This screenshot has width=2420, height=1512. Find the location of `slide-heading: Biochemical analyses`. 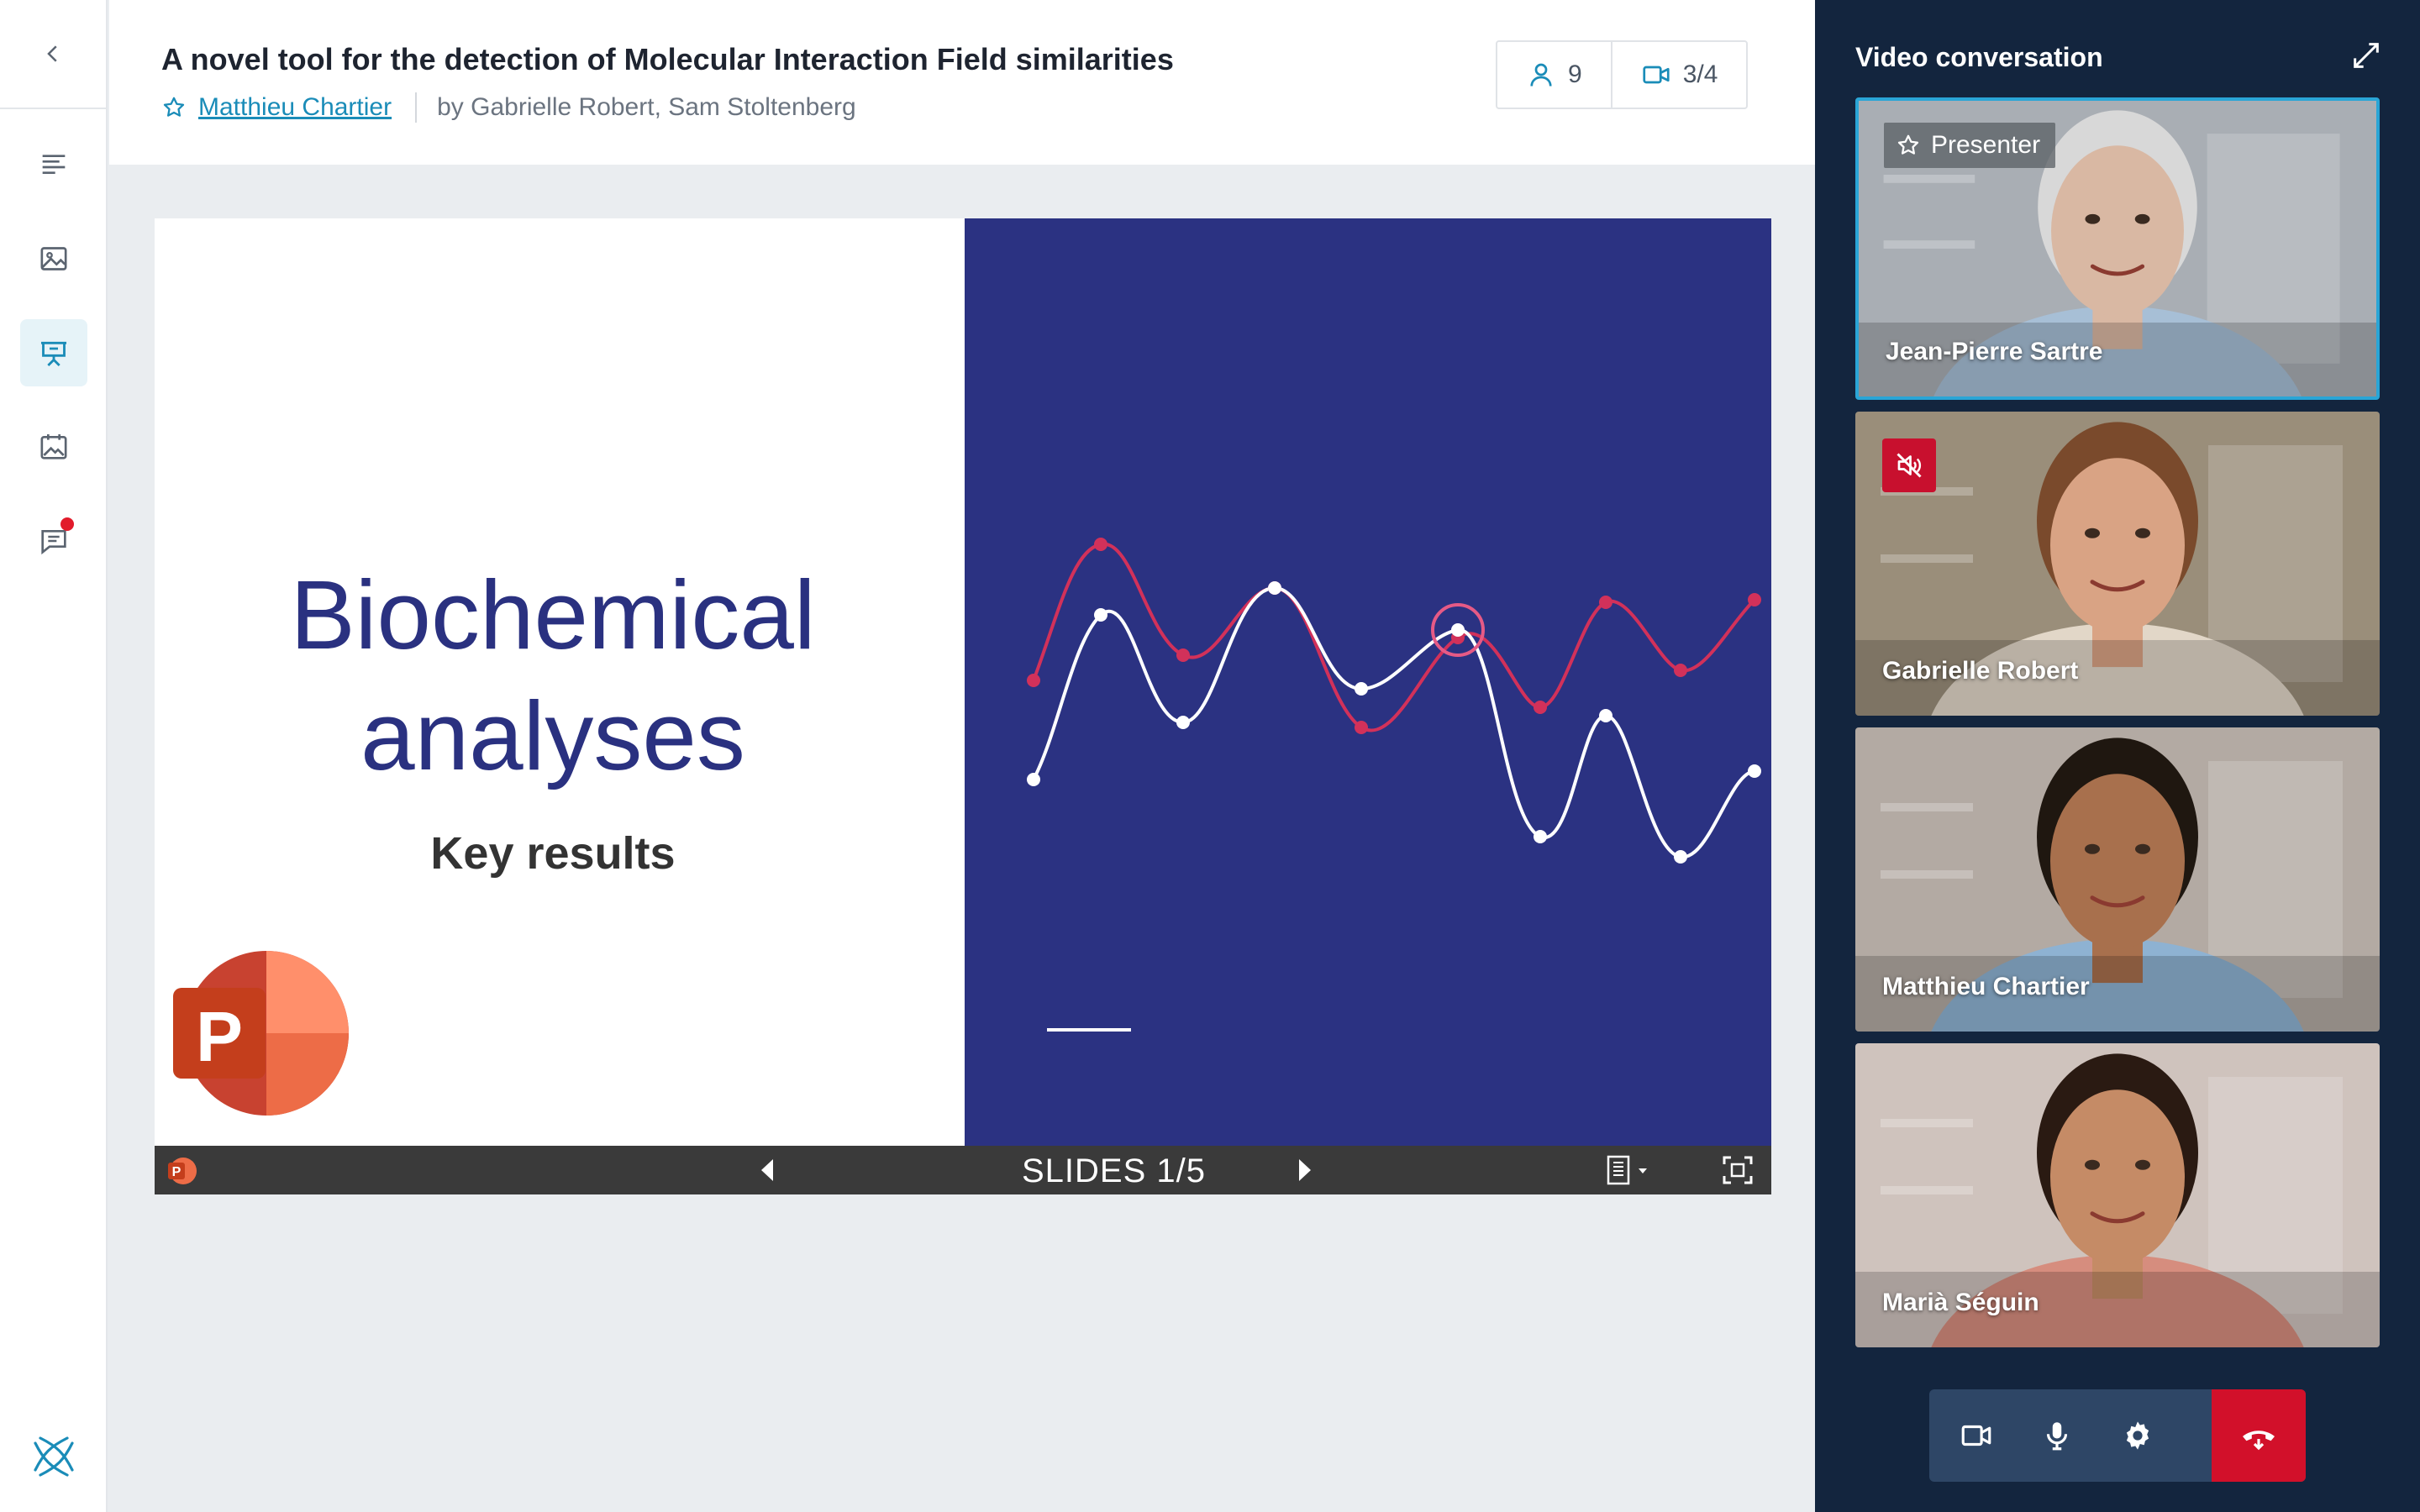

slide-heading: Biochemical analyses is located at coordinates (553, 675).